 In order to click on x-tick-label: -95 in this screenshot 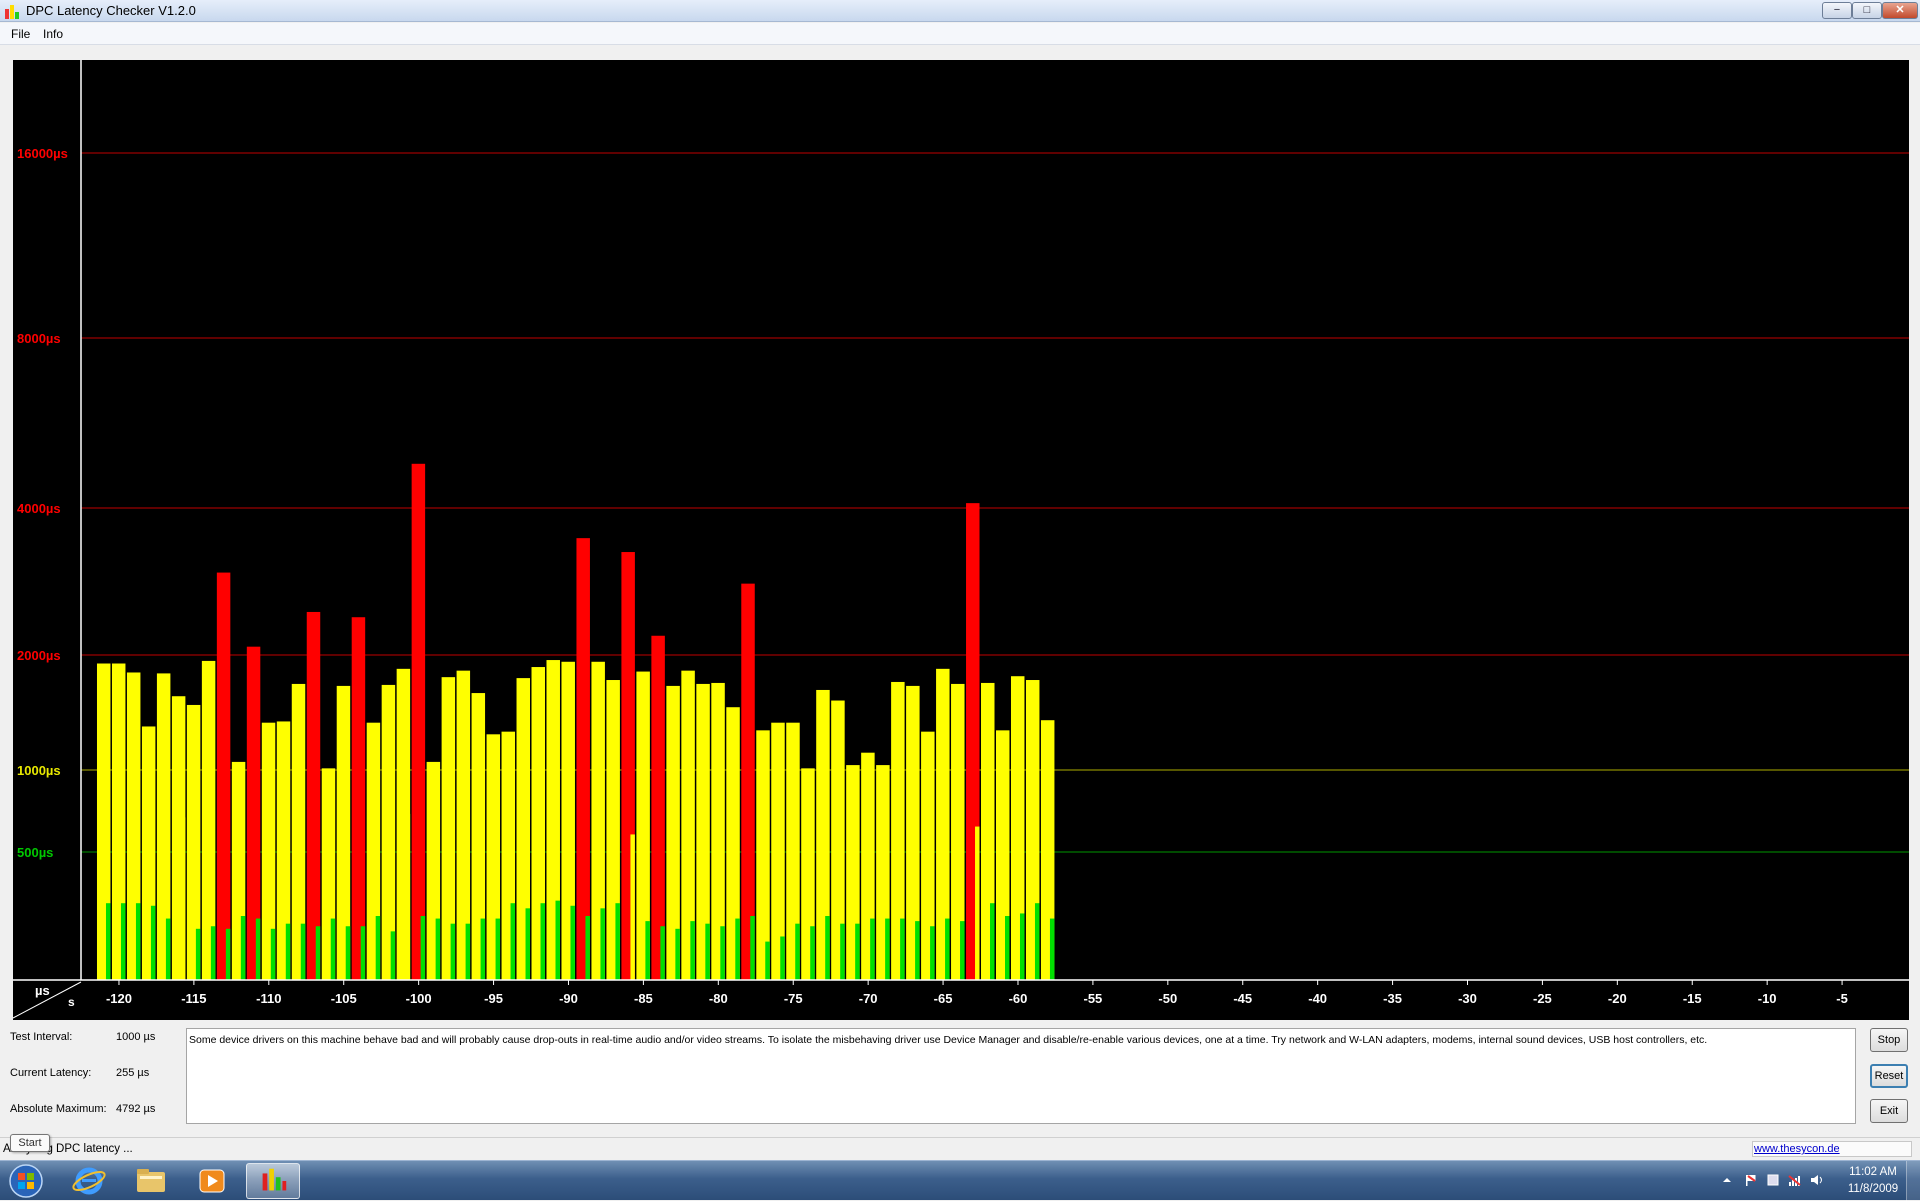, I will do `click(493, 998)`.